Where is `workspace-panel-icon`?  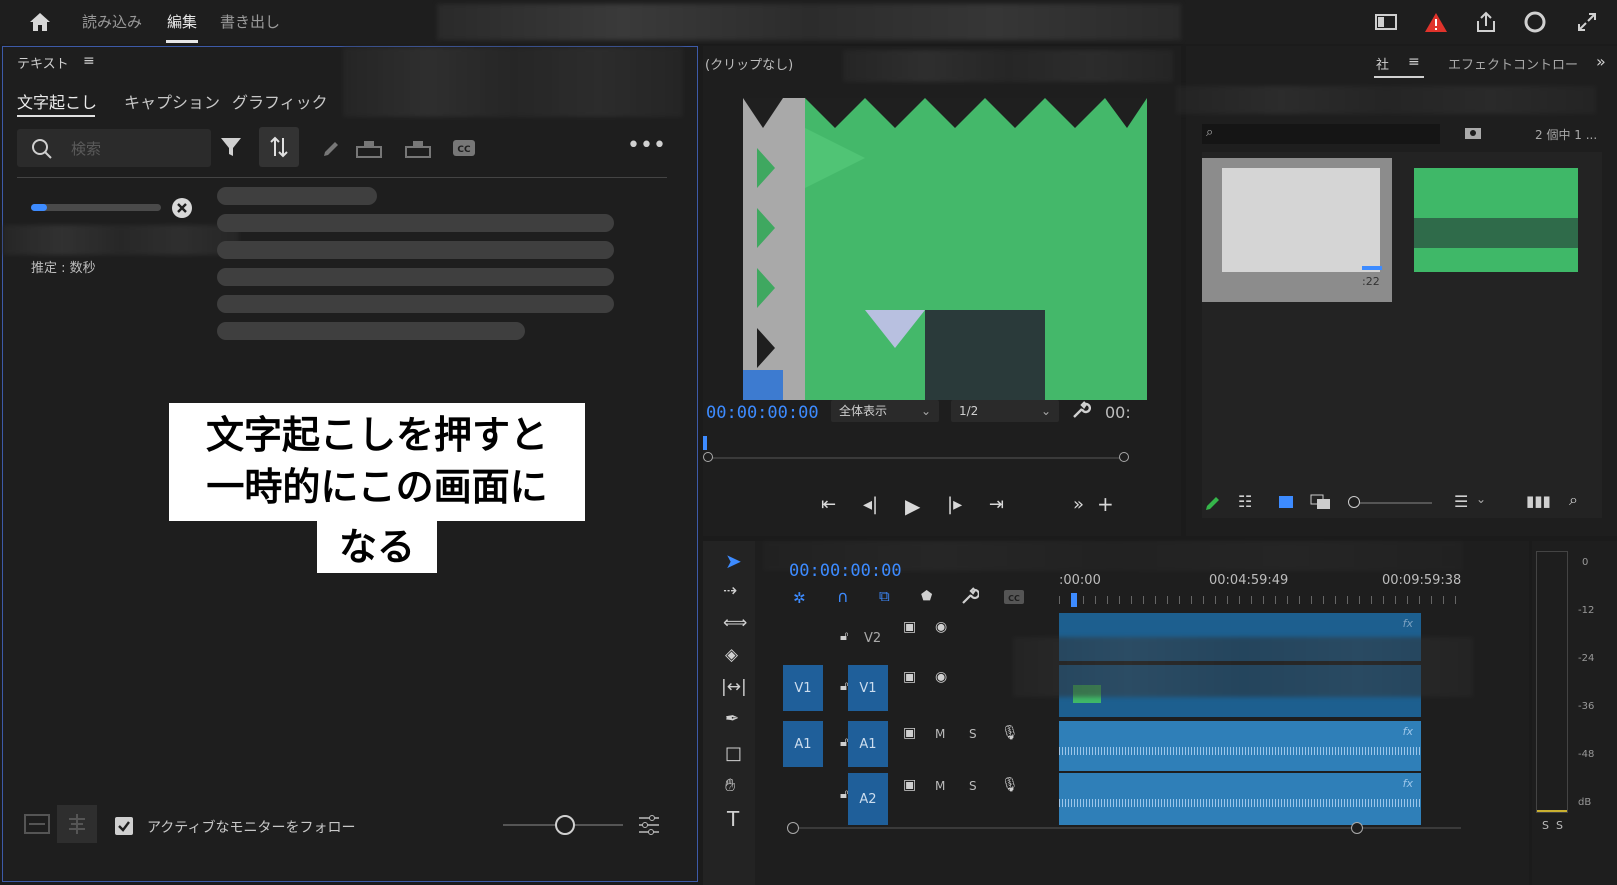 workspace-panel-icon is located at coordinates (1386, 22).